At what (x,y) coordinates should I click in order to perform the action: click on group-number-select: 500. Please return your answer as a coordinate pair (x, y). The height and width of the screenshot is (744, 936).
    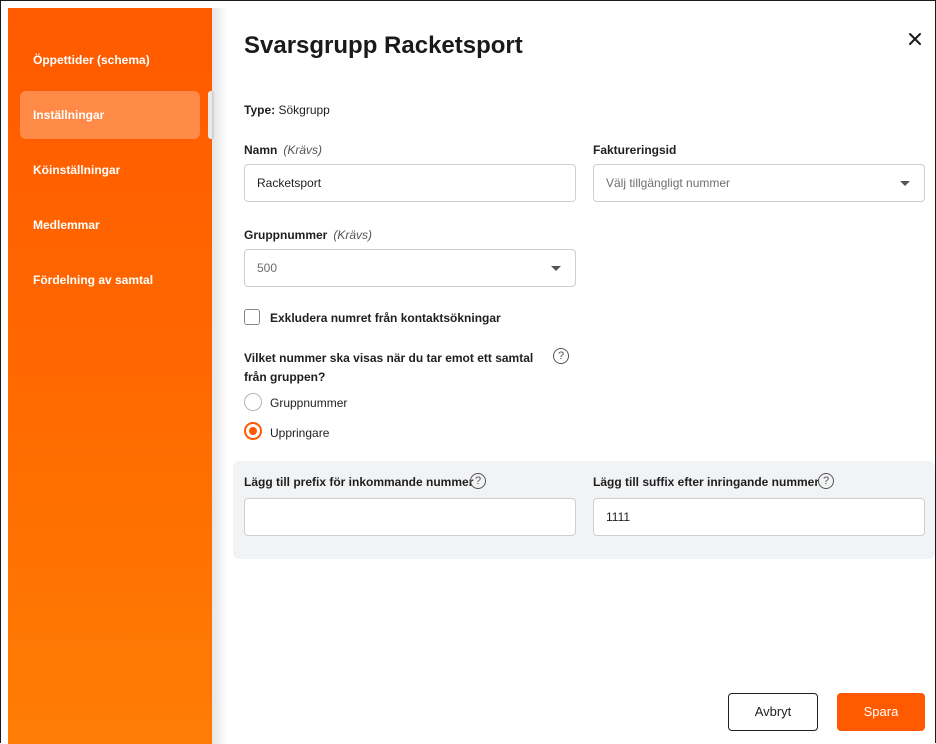
    Looking at the image, I should click on (410, 268).